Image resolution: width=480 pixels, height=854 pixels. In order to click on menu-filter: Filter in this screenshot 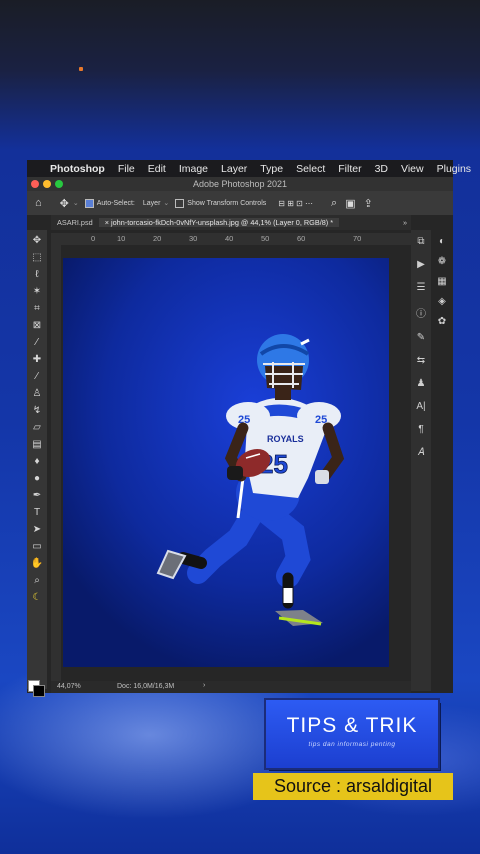, I will do `click(349, 169)`.